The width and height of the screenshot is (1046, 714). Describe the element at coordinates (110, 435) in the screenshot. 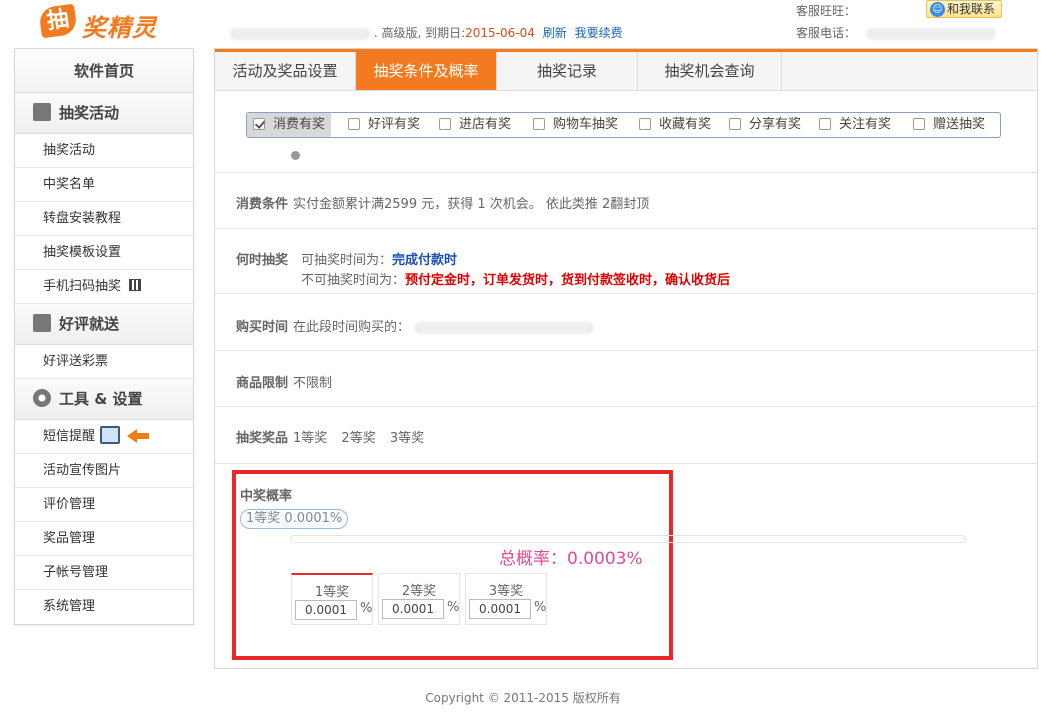

I see `sms-phone-icon` at that location.